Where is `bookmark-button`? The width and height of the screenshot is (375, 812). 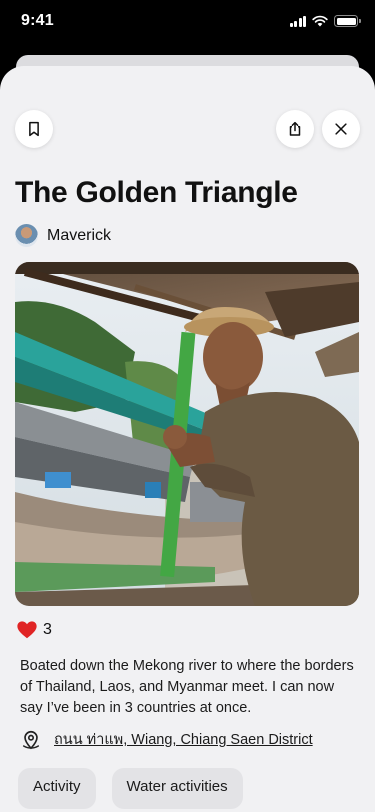
bookmark-button is located at coordinates (34, 129).